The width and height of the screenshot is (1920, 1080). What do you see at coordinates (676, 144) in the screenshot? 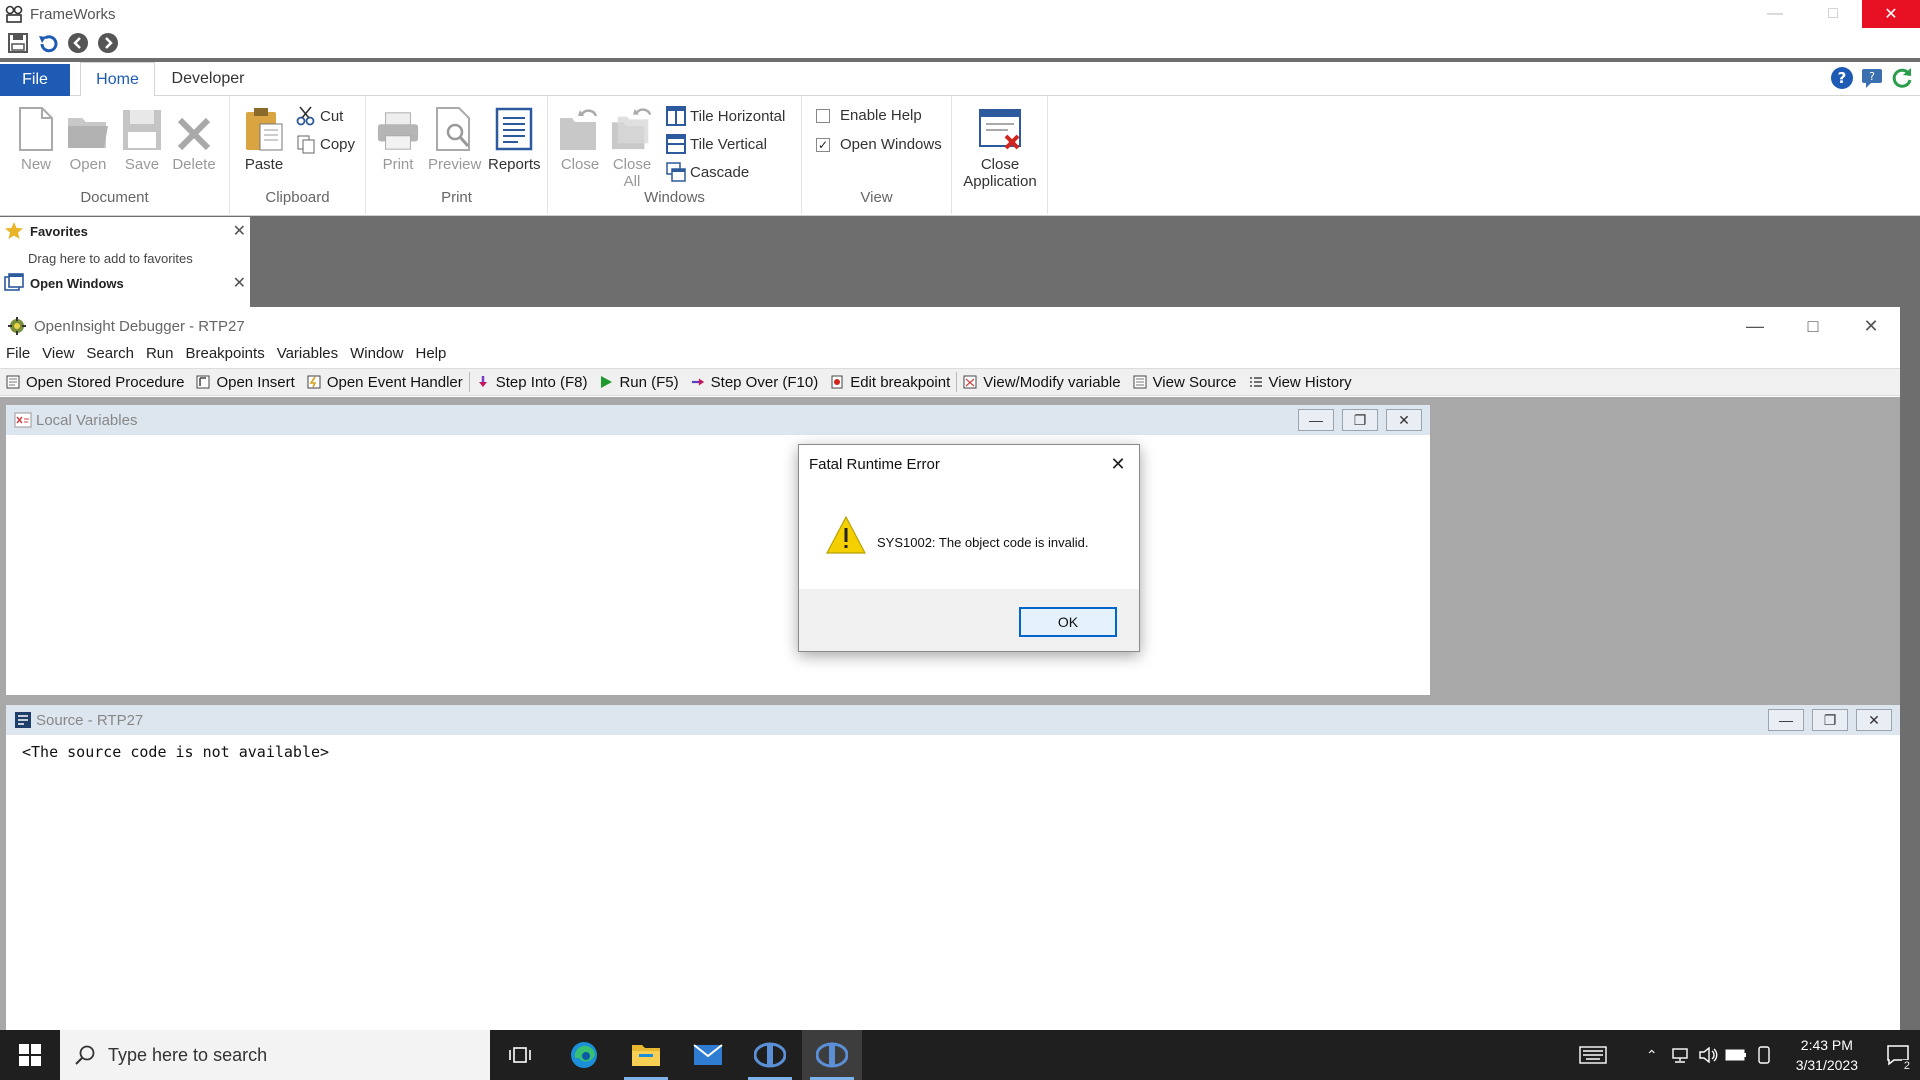
I see `tile-vertical-icon` at bounding box center [676, 144].